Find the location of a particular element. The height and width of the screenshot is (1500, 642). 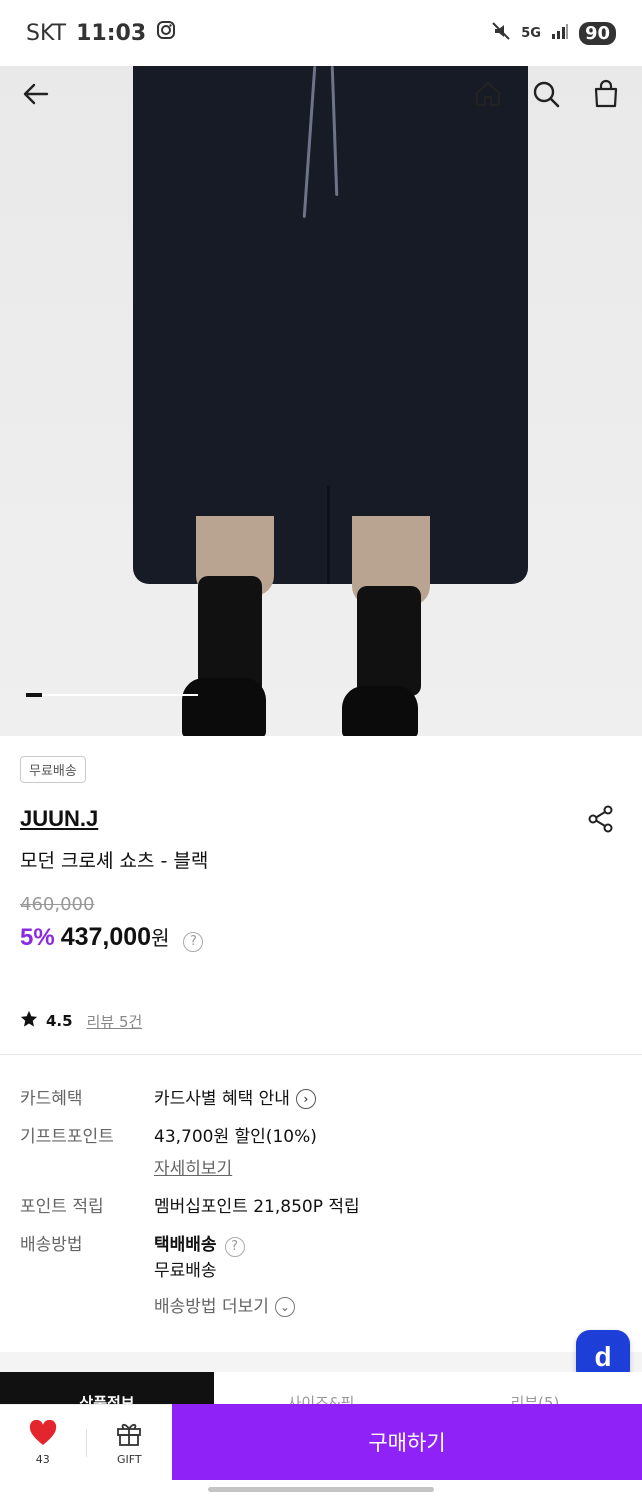

gift-label: GIFT is located at coordinates (129, 1459).